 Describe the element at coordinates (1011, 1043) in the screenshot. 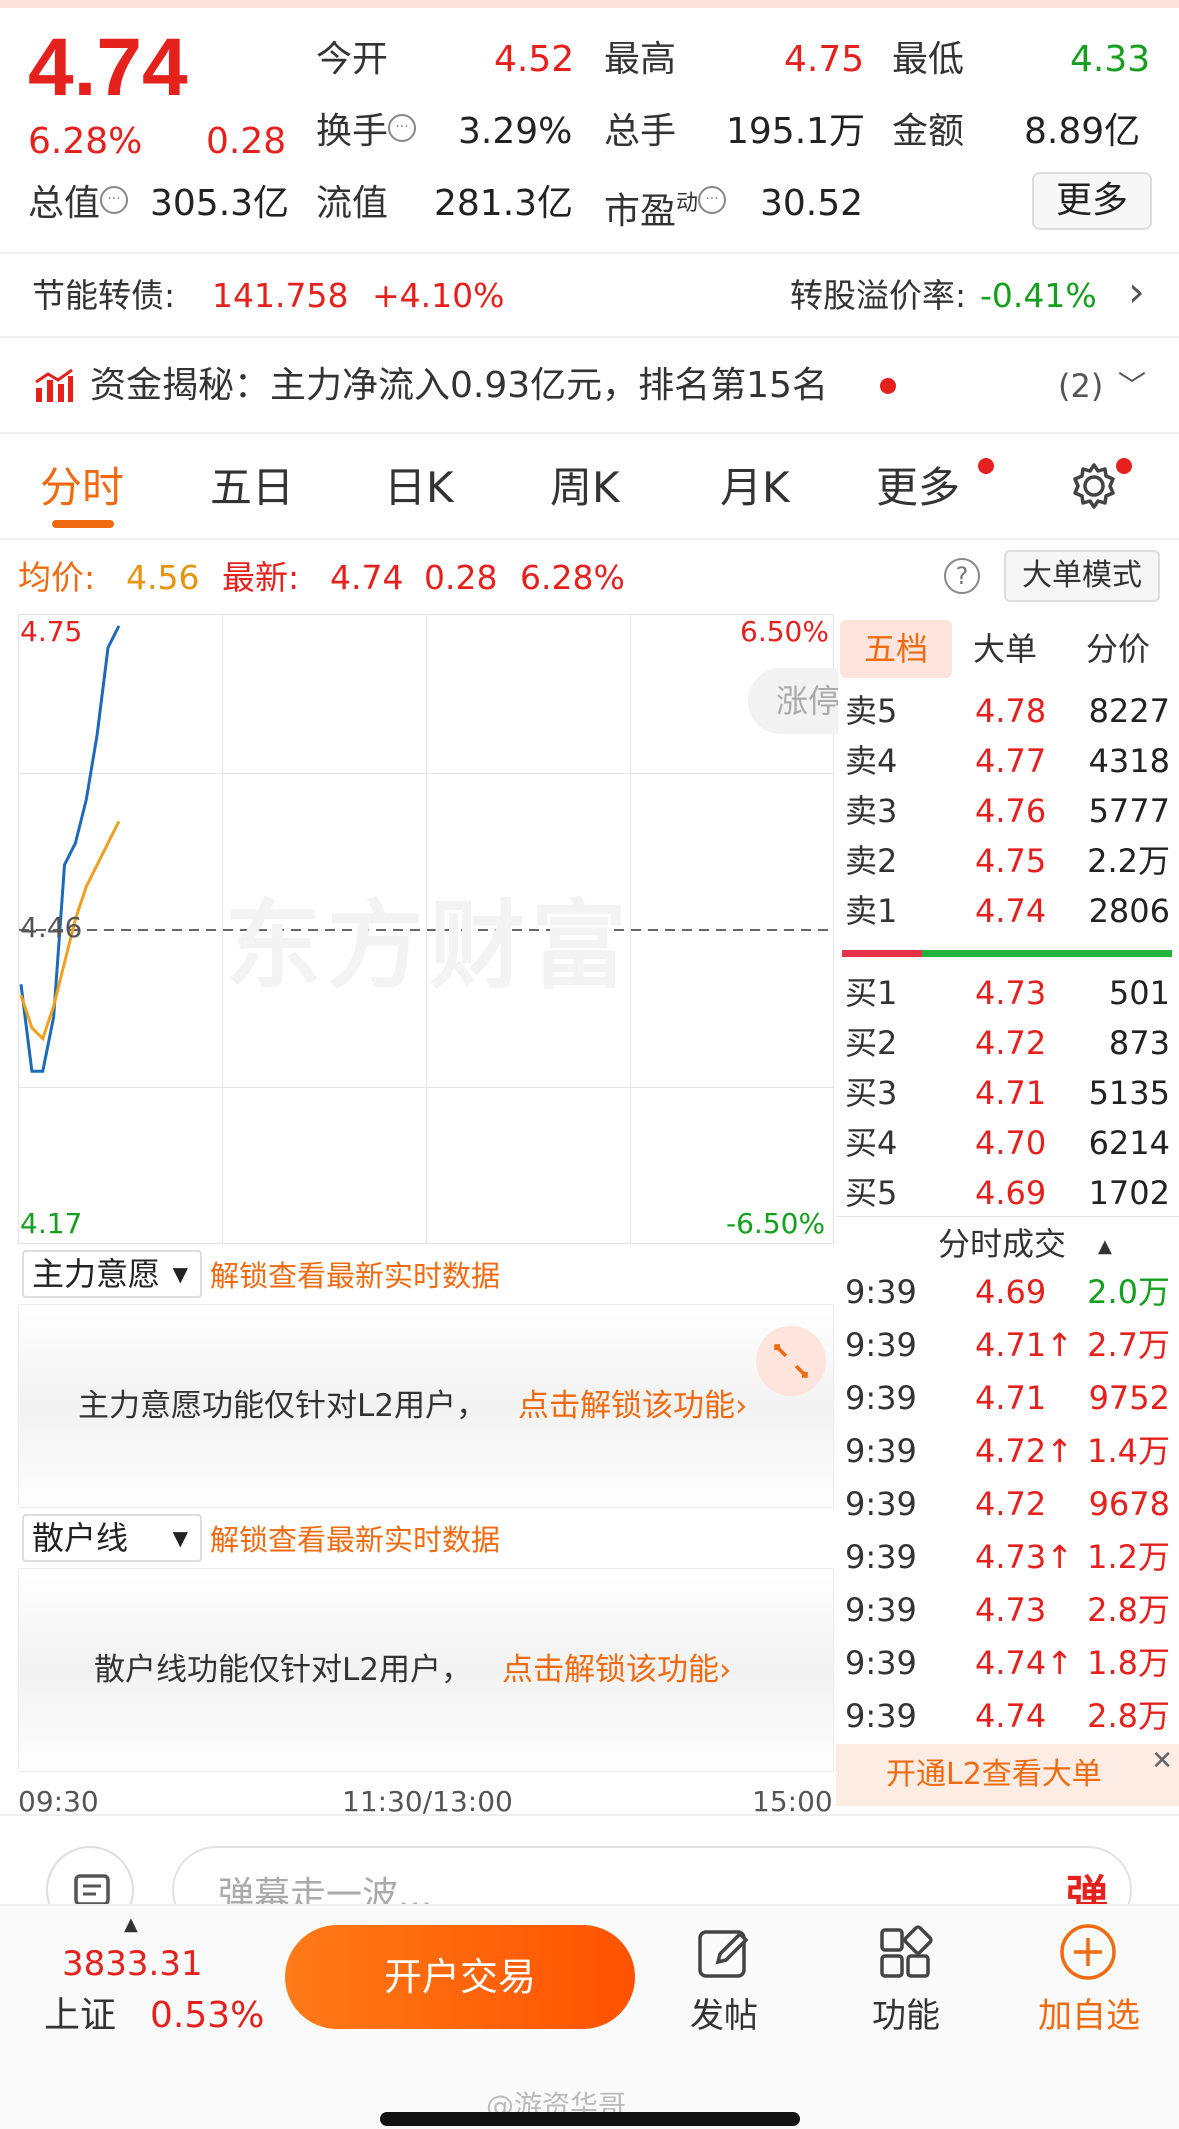

I see `level-price: 4.72` at that location.